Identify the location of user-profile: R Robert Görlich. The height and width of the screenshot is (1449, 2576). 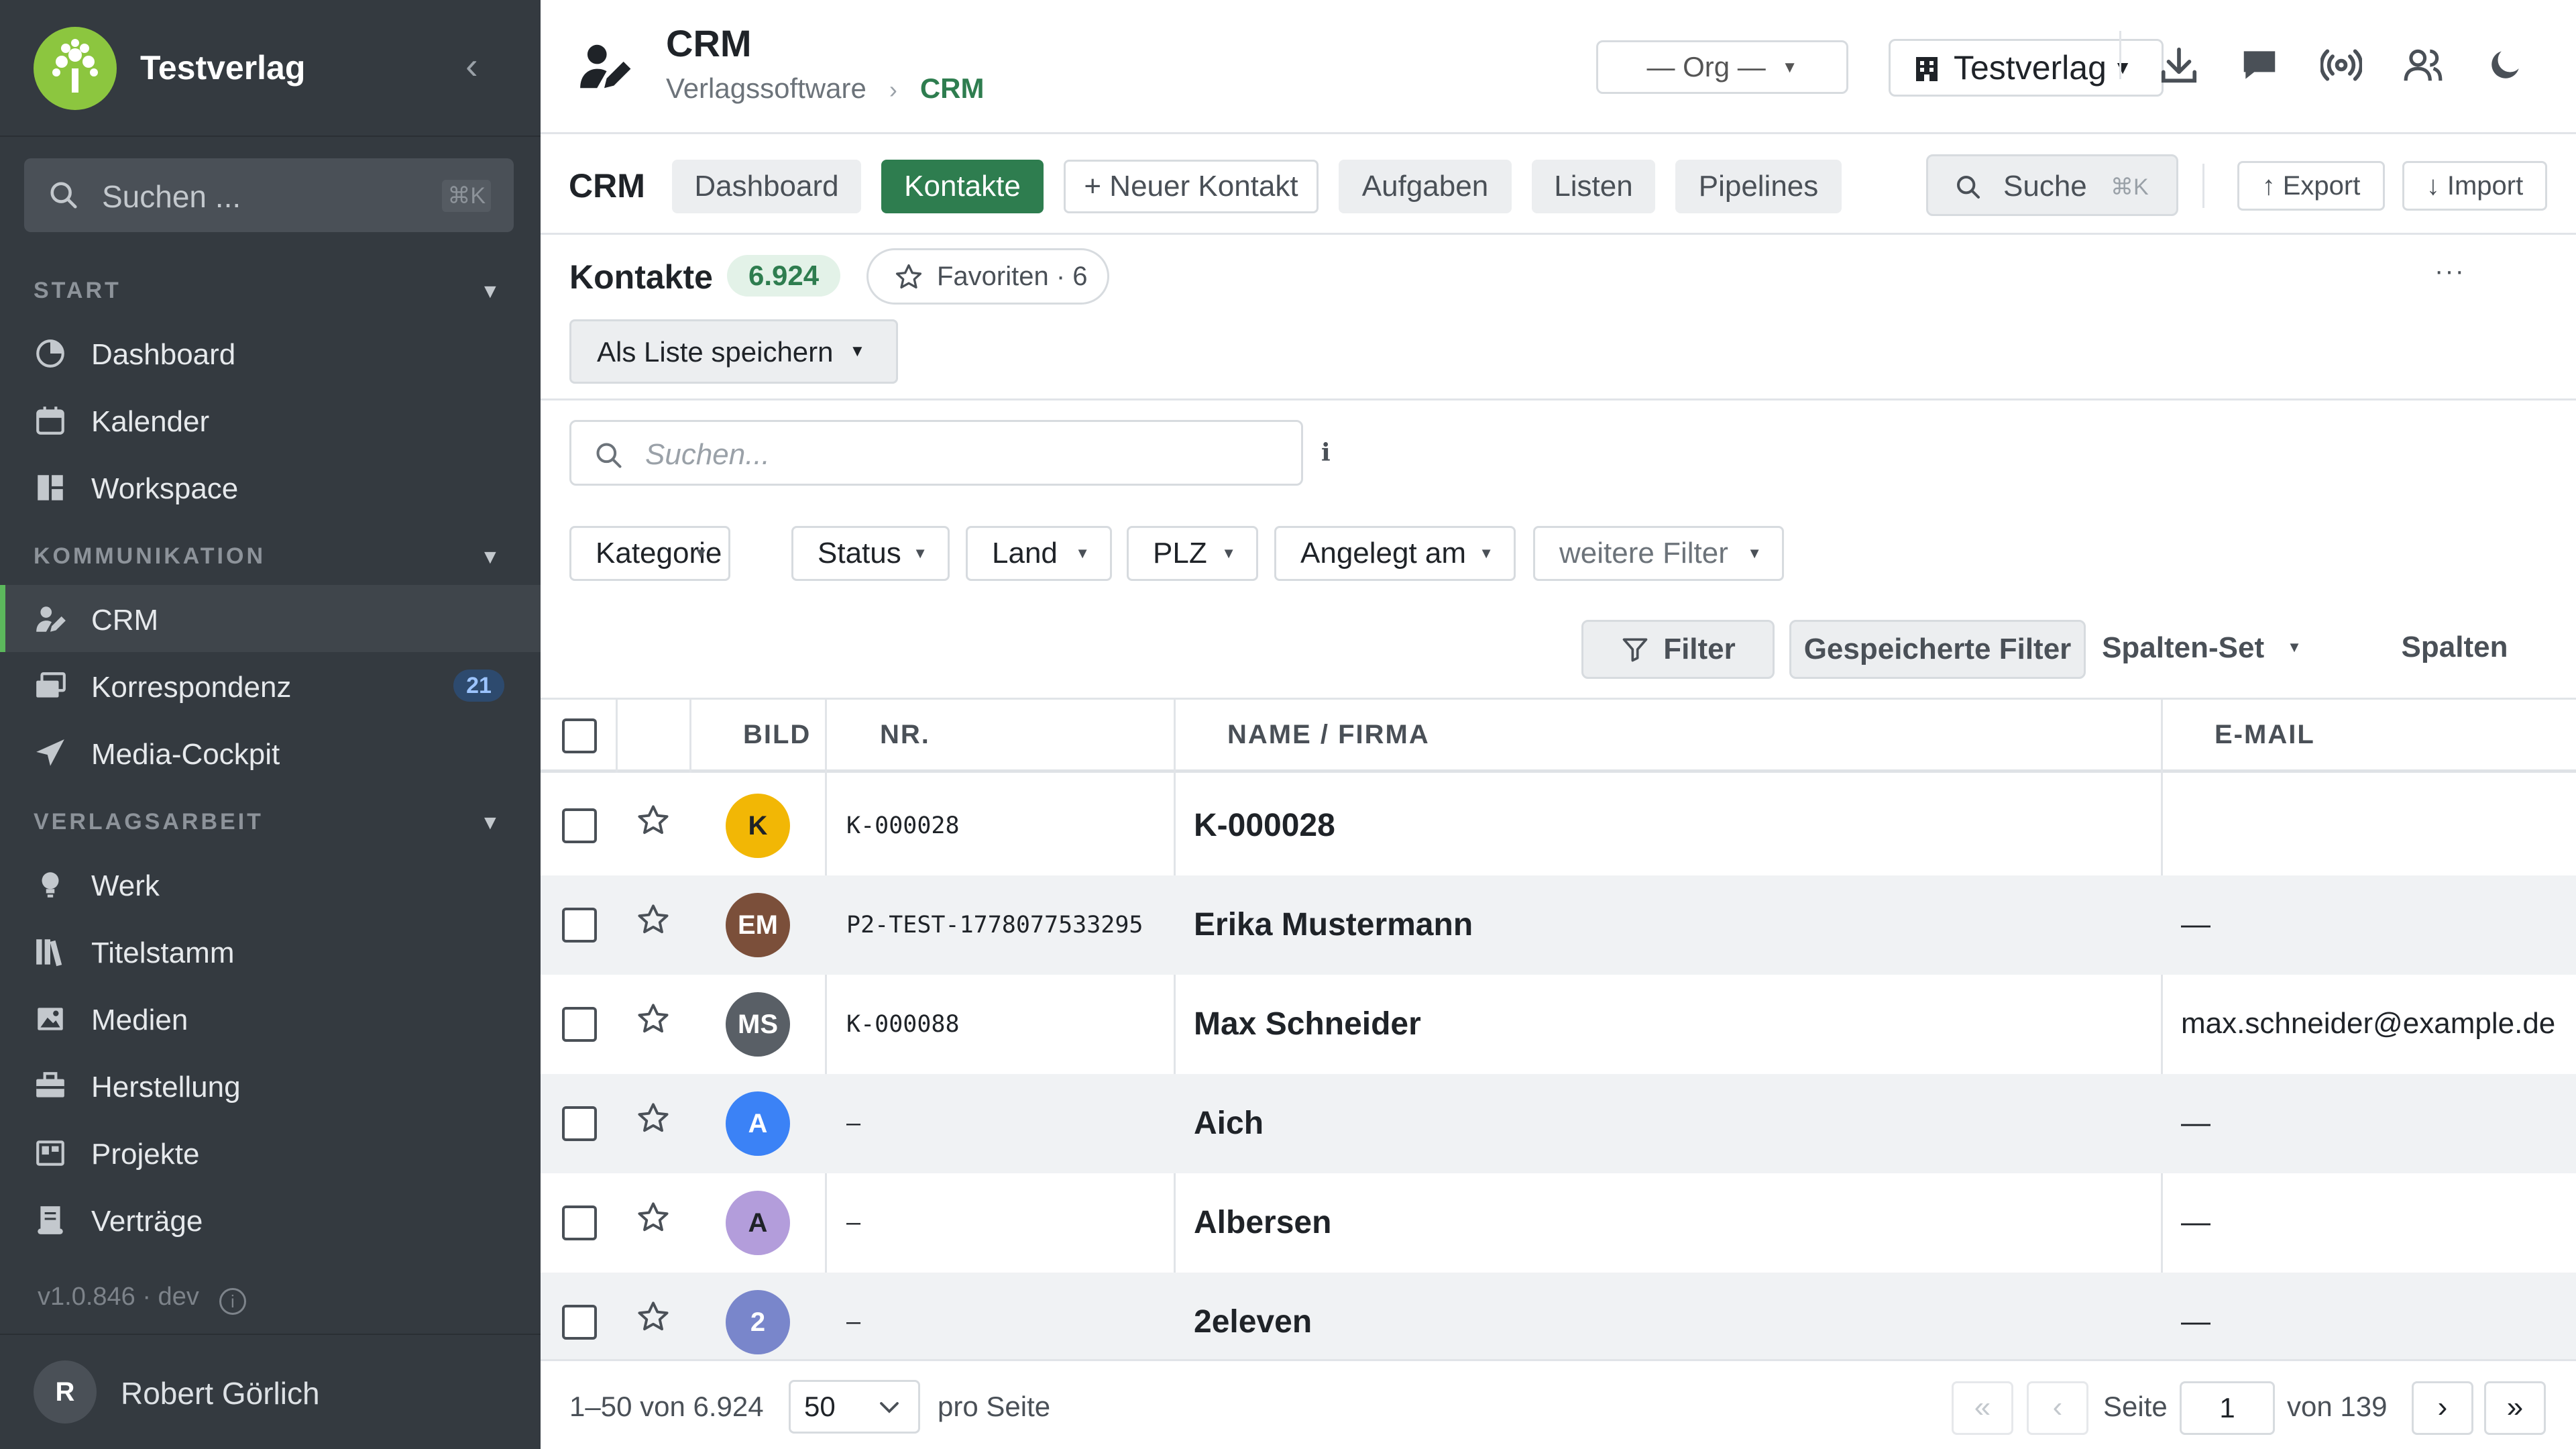
(270, 1391).